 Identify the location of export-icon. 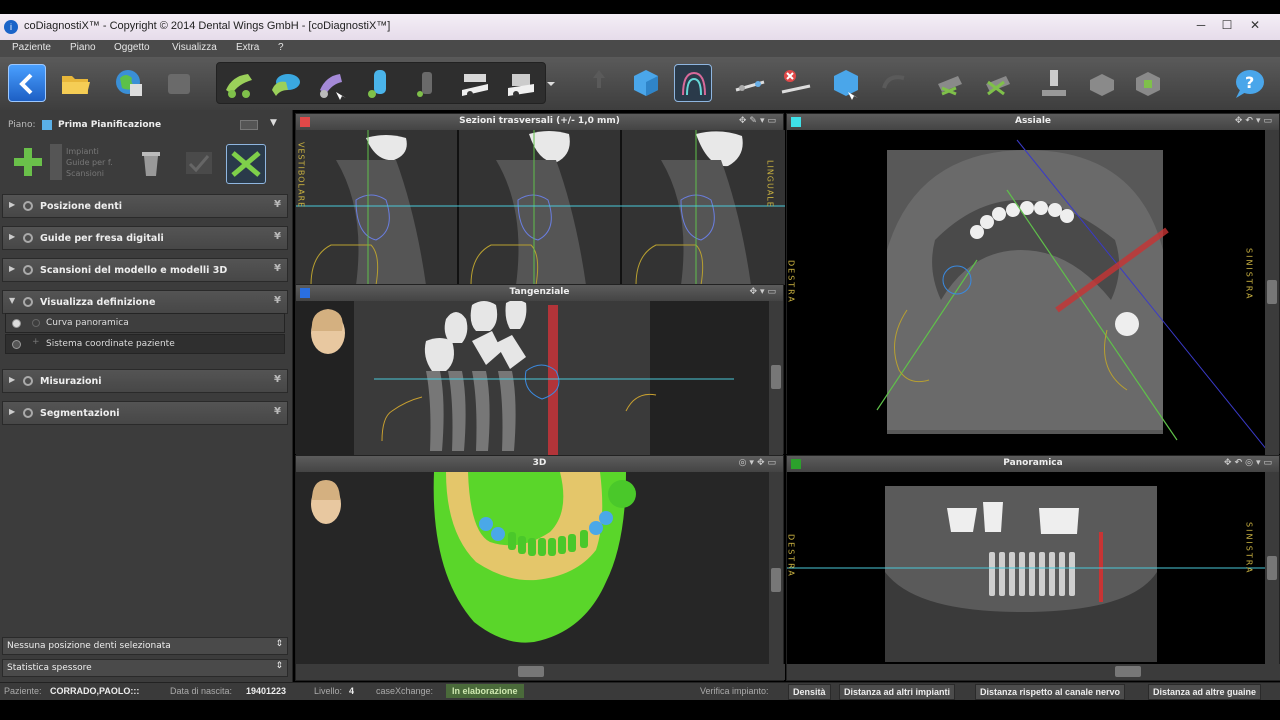
(179, 83).